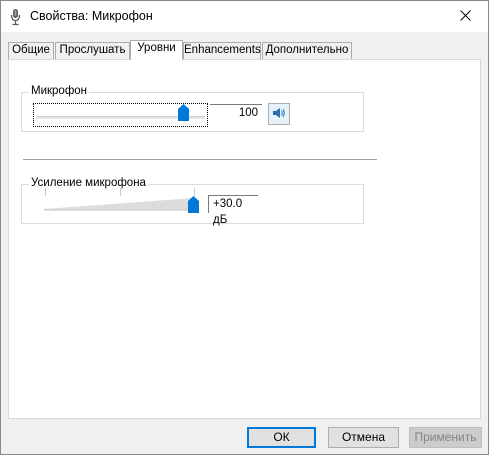  I want to click on slider-ramp, so click(119, 204).